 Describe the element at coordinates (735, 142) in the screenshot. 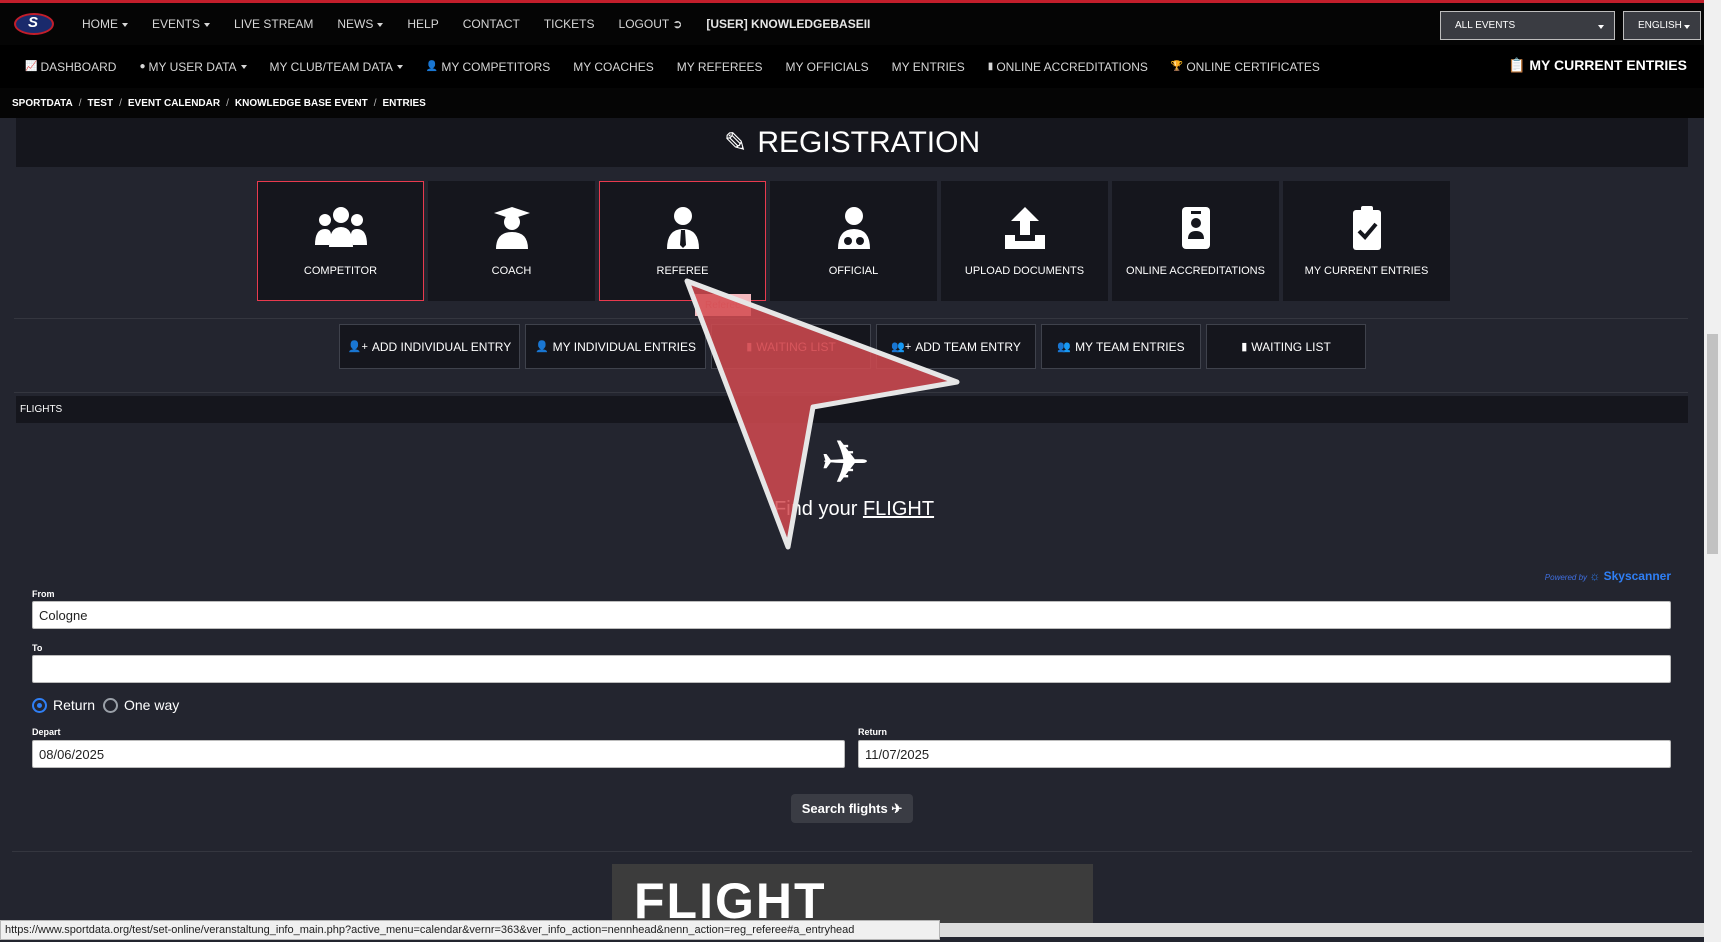

I see `edit-icon: ✎` at that location.